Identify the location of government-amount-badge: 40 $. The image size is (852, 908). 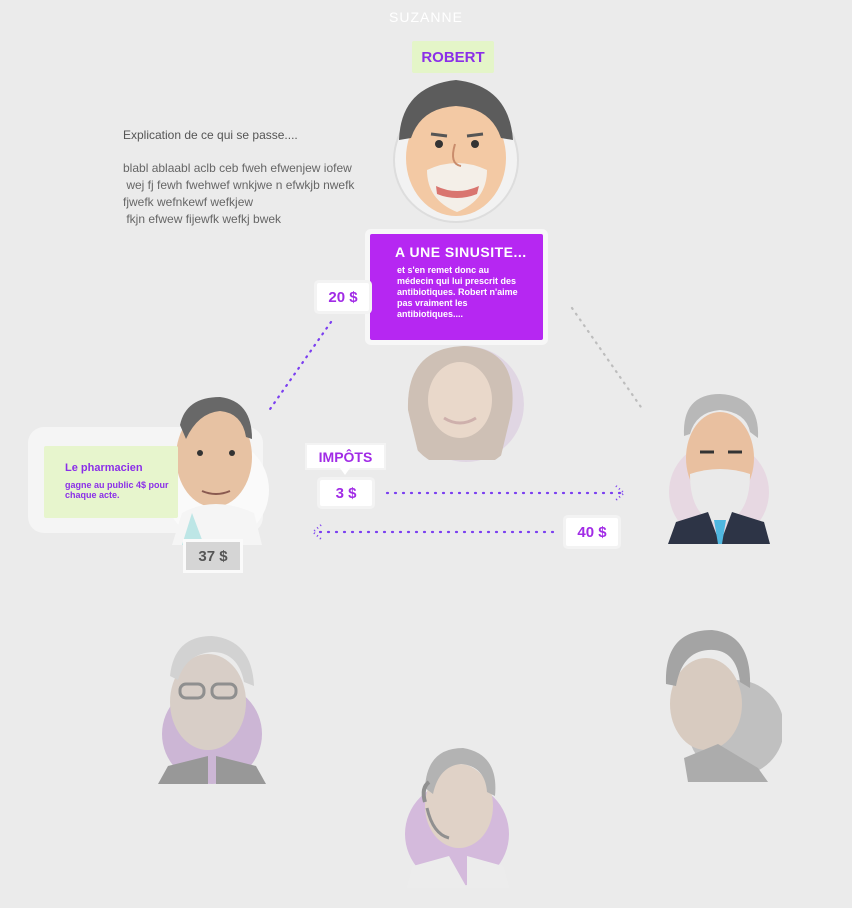
(592, 532).